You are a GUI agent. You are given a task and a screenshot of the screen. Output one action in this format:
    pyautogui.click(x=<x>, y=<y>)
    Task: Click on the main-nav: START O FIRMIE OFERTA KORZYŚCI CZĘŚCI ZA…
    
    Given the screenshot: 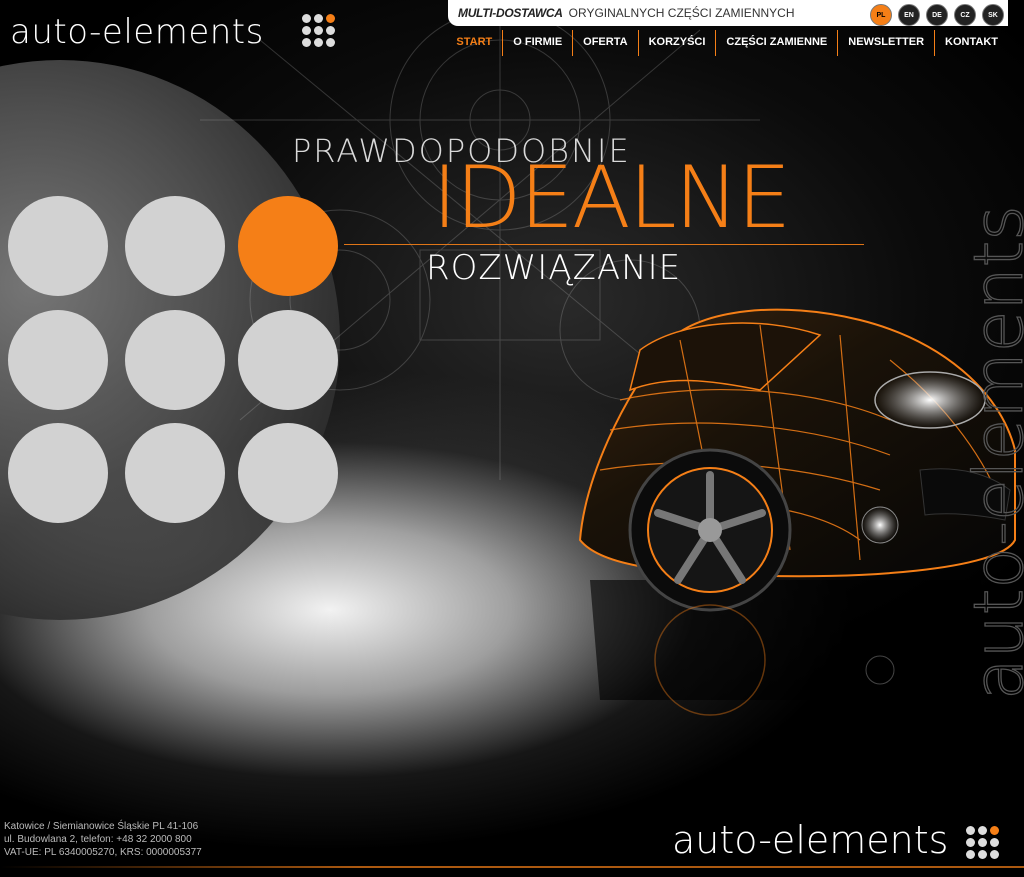 What is the action you would take?
    pyautogui.click(x=727, y=43)
    